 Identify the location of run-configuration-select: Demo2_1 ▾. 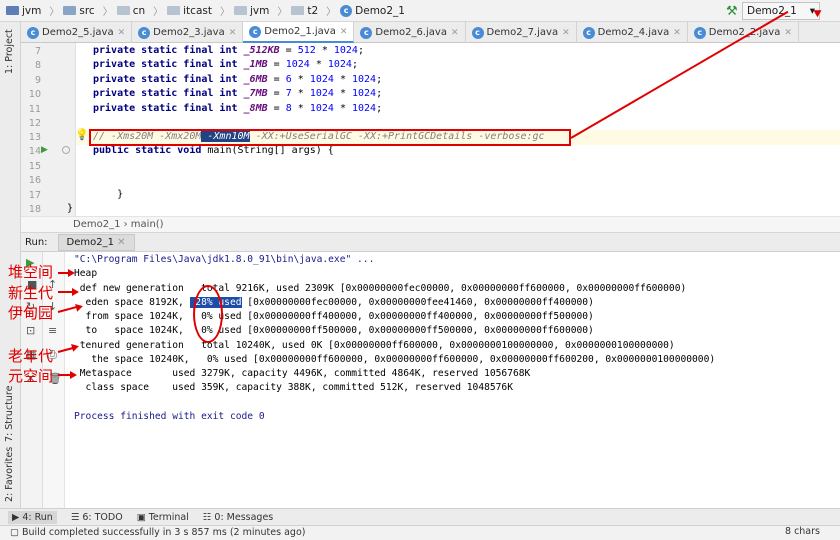
(781, 11).